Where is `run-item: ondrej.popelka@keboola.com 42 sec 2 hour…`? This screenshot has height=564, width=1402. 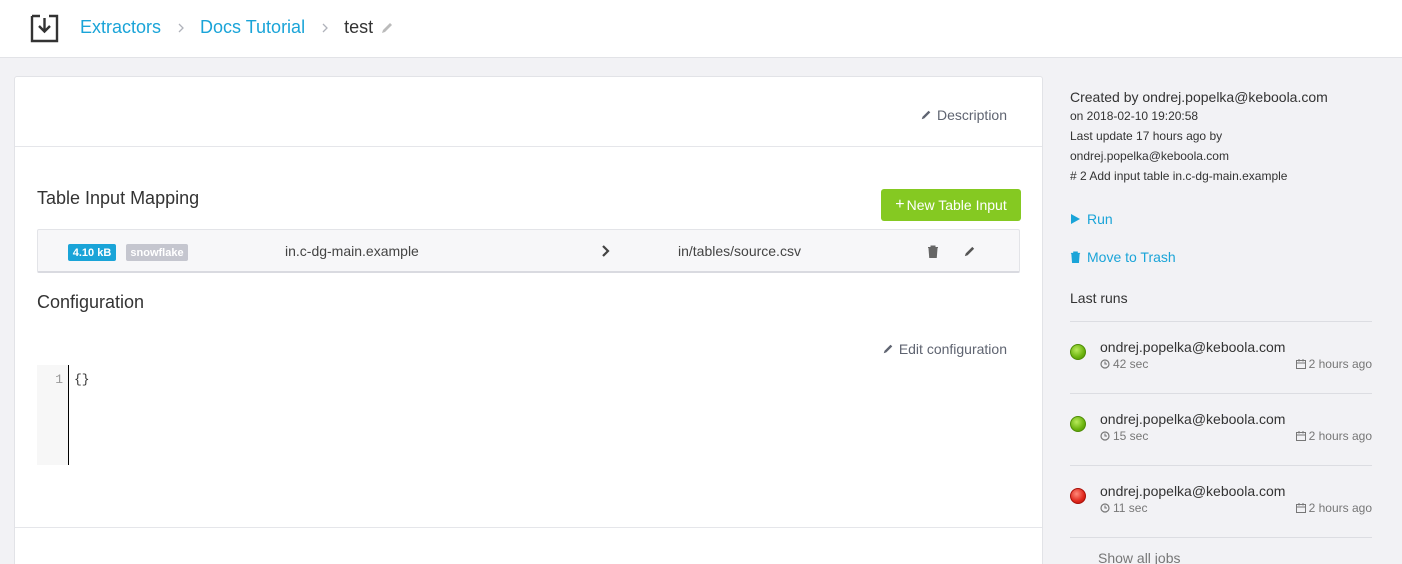 run-item: ondrej.popelka@keboola.com 42 sec 2 hour… is located at coordinates (1221, 364).